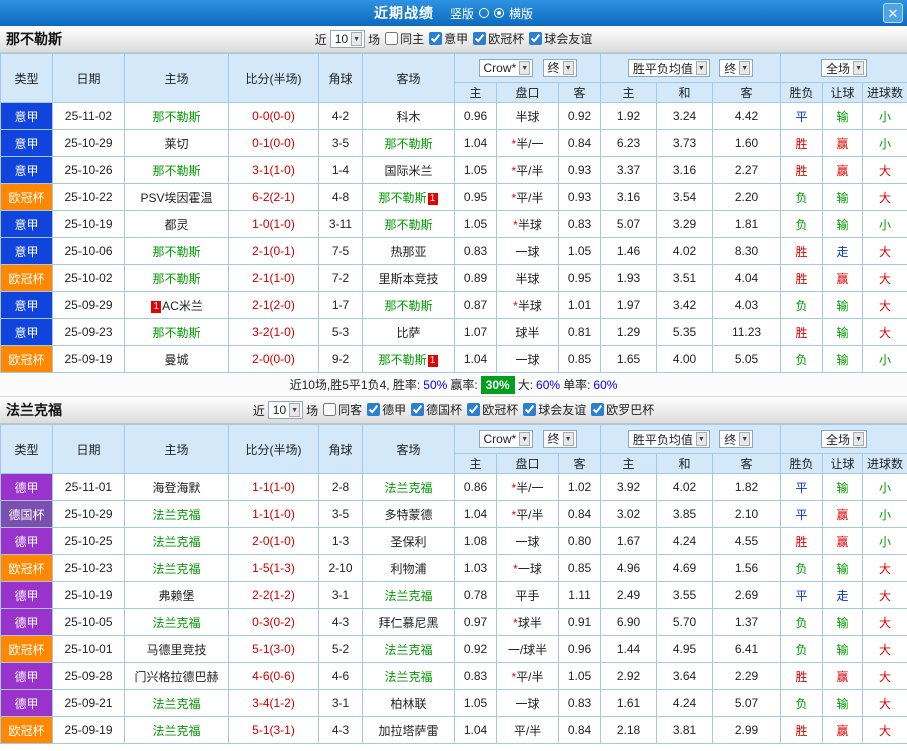  Describe the element at coordinates (475, 251) in the screenshot. I see `asian-home-odds: 0.83` at that location.